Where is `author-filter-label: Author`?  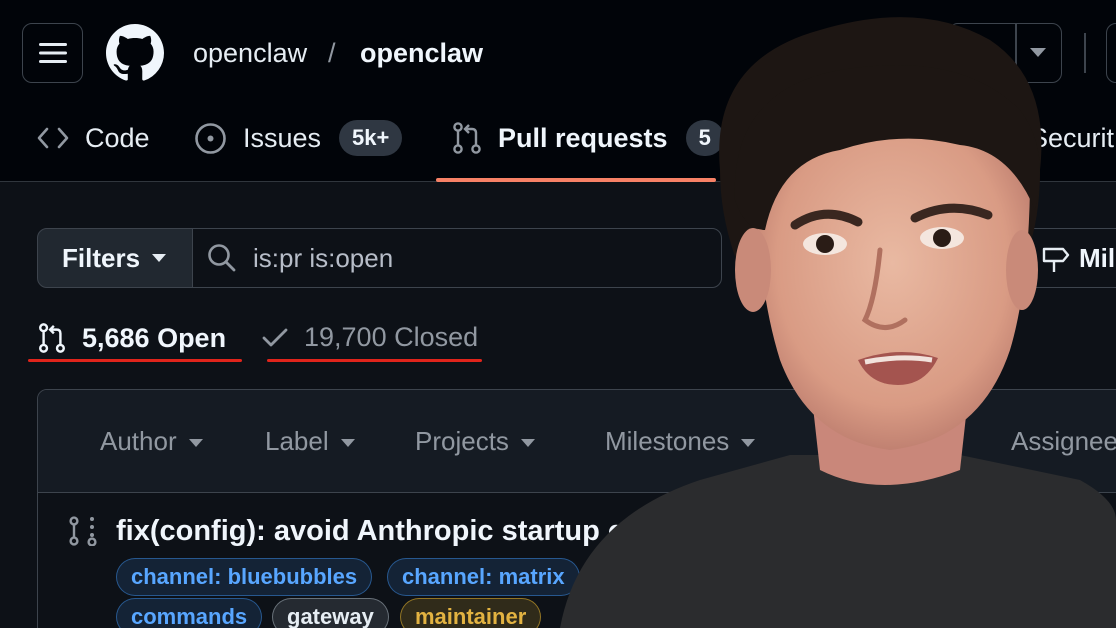 author-filter-label: Author is located at coordinates (138, 441).